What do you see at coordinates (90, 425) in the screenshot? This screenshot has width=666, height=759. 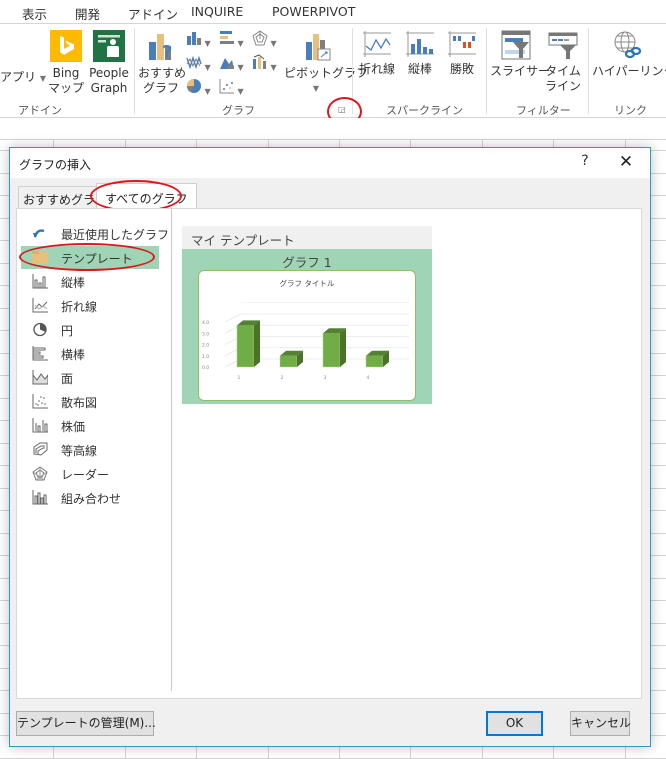 I see `chart-type-stock: 株価` at bounding box center [90, 425].